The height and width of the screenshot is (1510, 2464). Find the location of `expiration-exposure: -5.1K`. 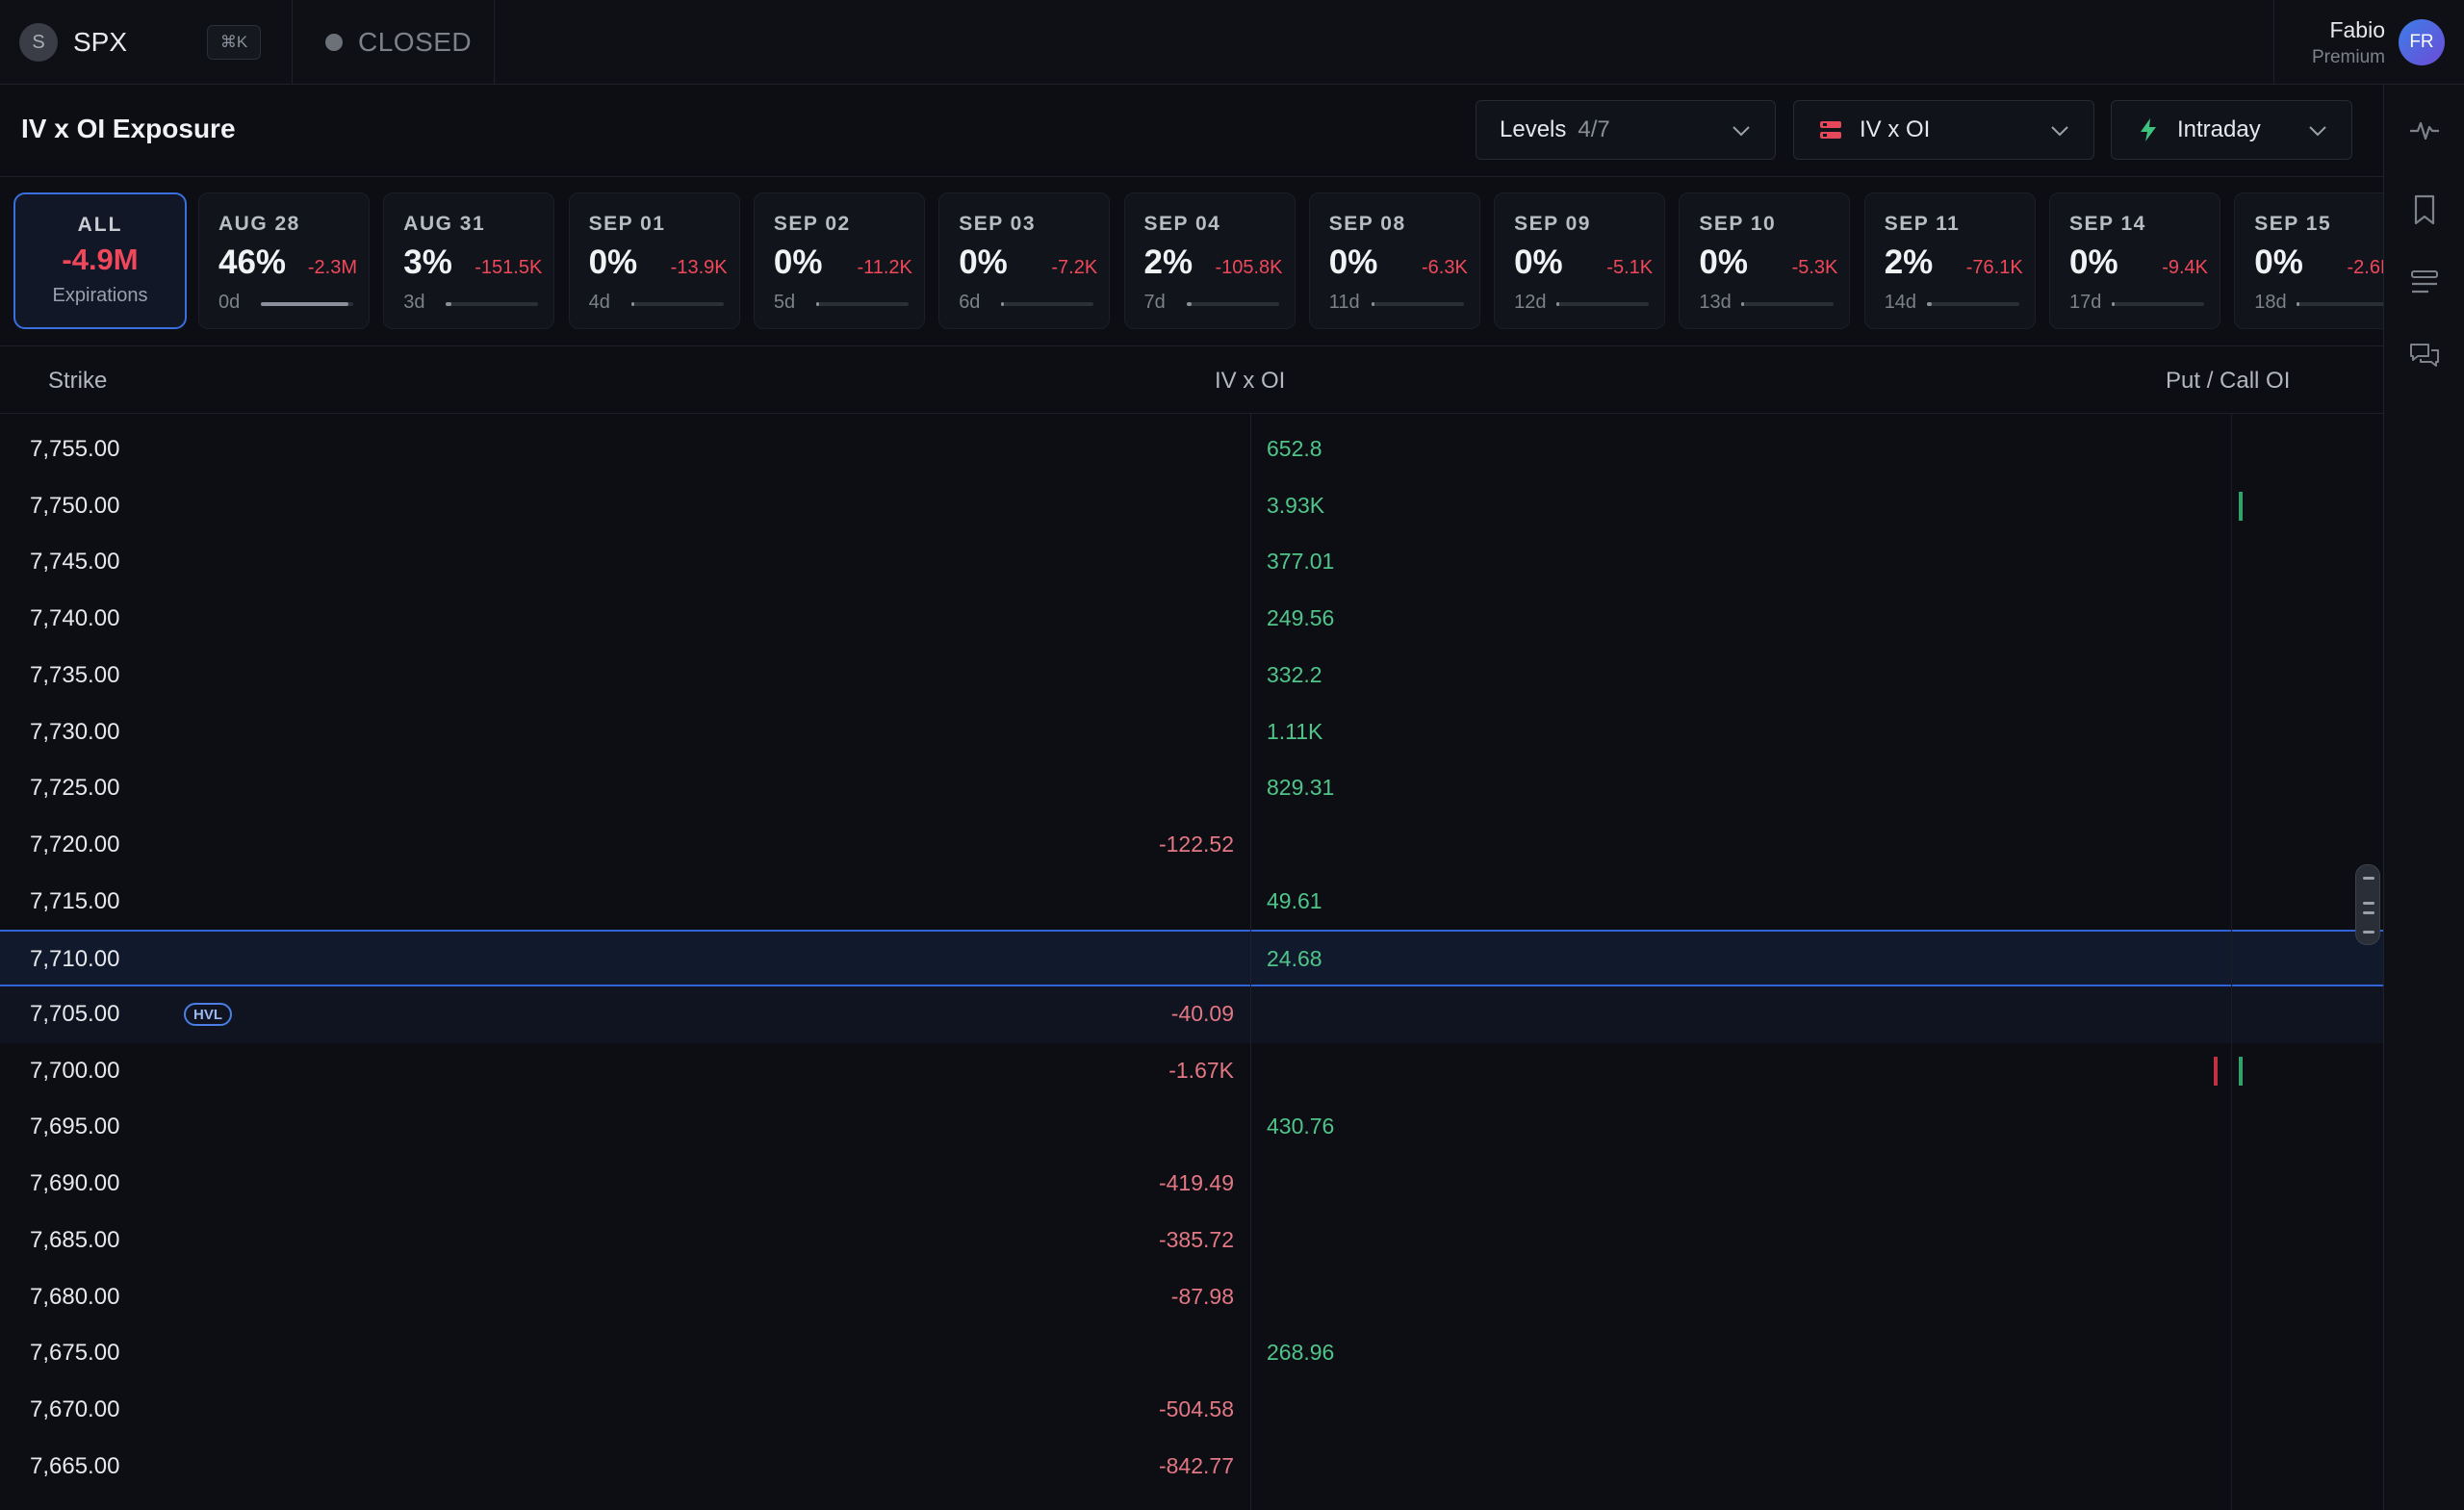

expiration-exposure: -5.1K is located at coordinates (1630, 267).